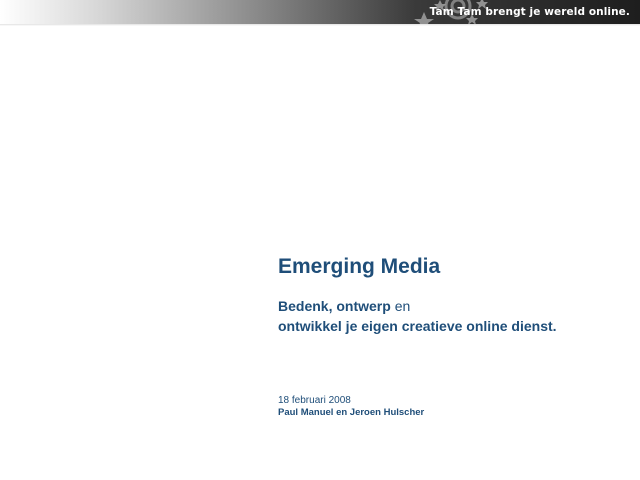 This screenshot has height=480, width=640. I want to click on slide-title: Emerging Media, so click(359, 266).